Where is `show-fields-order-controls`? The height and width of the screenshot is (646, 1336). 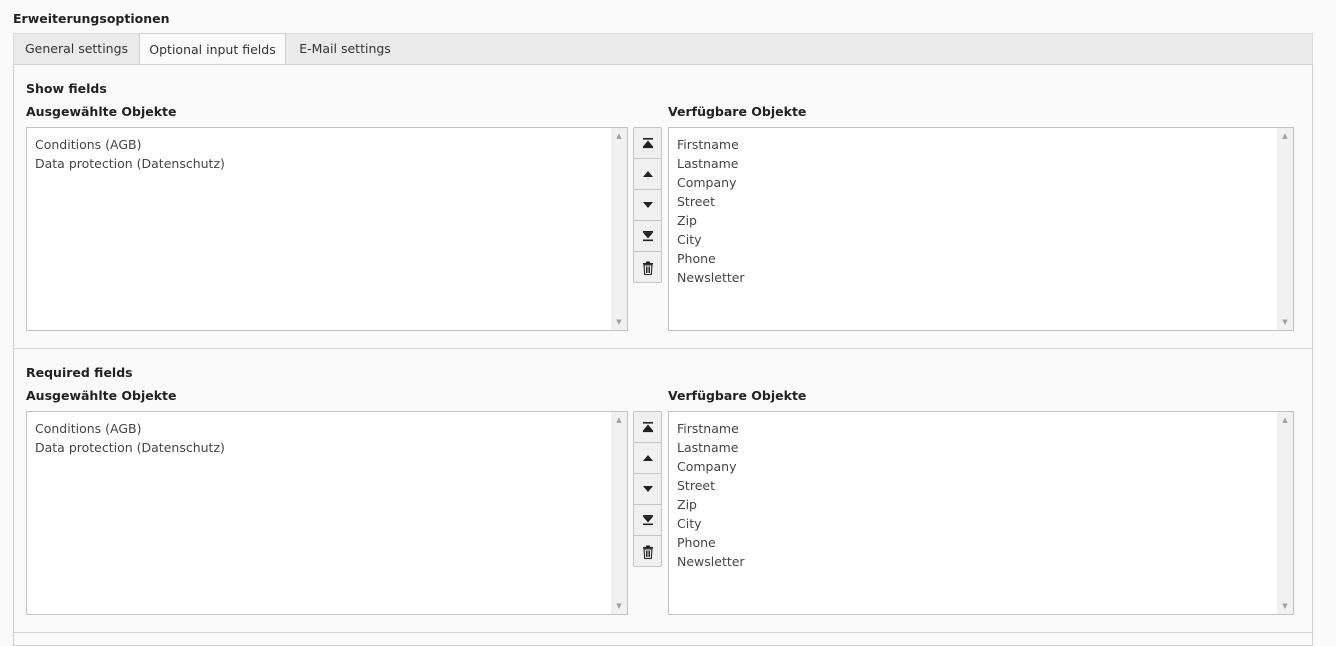
show-fields-order-controls is located at coordinates (647, 205).